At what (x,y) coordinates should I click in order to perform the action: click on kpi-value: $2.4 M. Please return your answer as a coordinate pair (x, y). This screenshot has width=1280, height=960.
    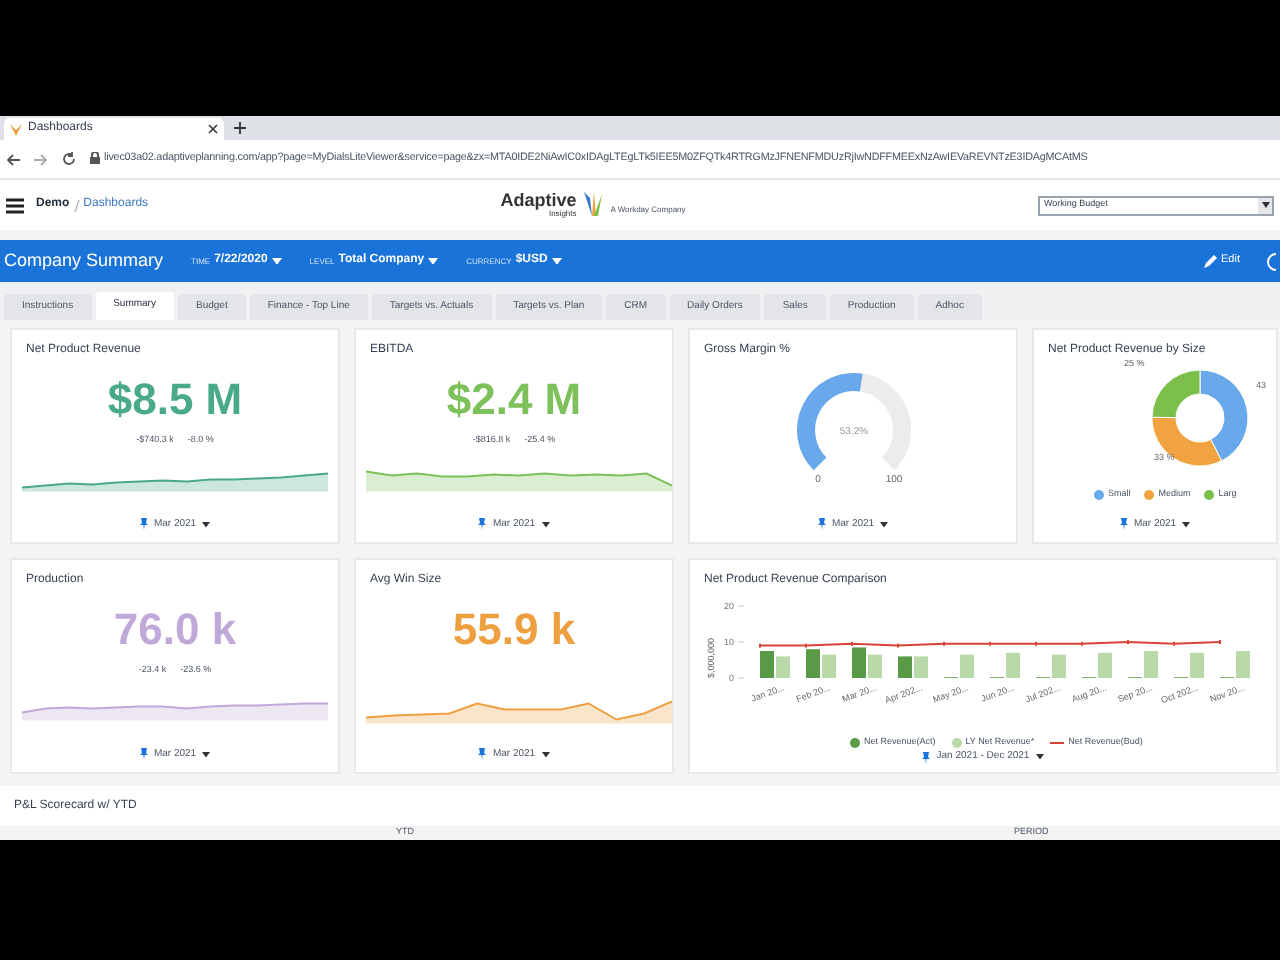
    Looking at the image, I should click on (514, 400).